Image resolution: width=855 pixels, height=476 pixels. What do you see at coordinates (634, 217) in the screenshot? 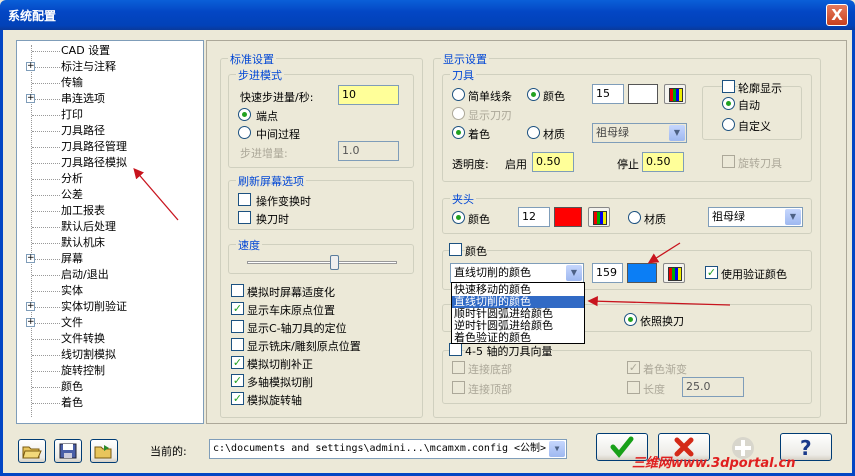
I see `holder-material-radio` at bounding box center [634, 217].